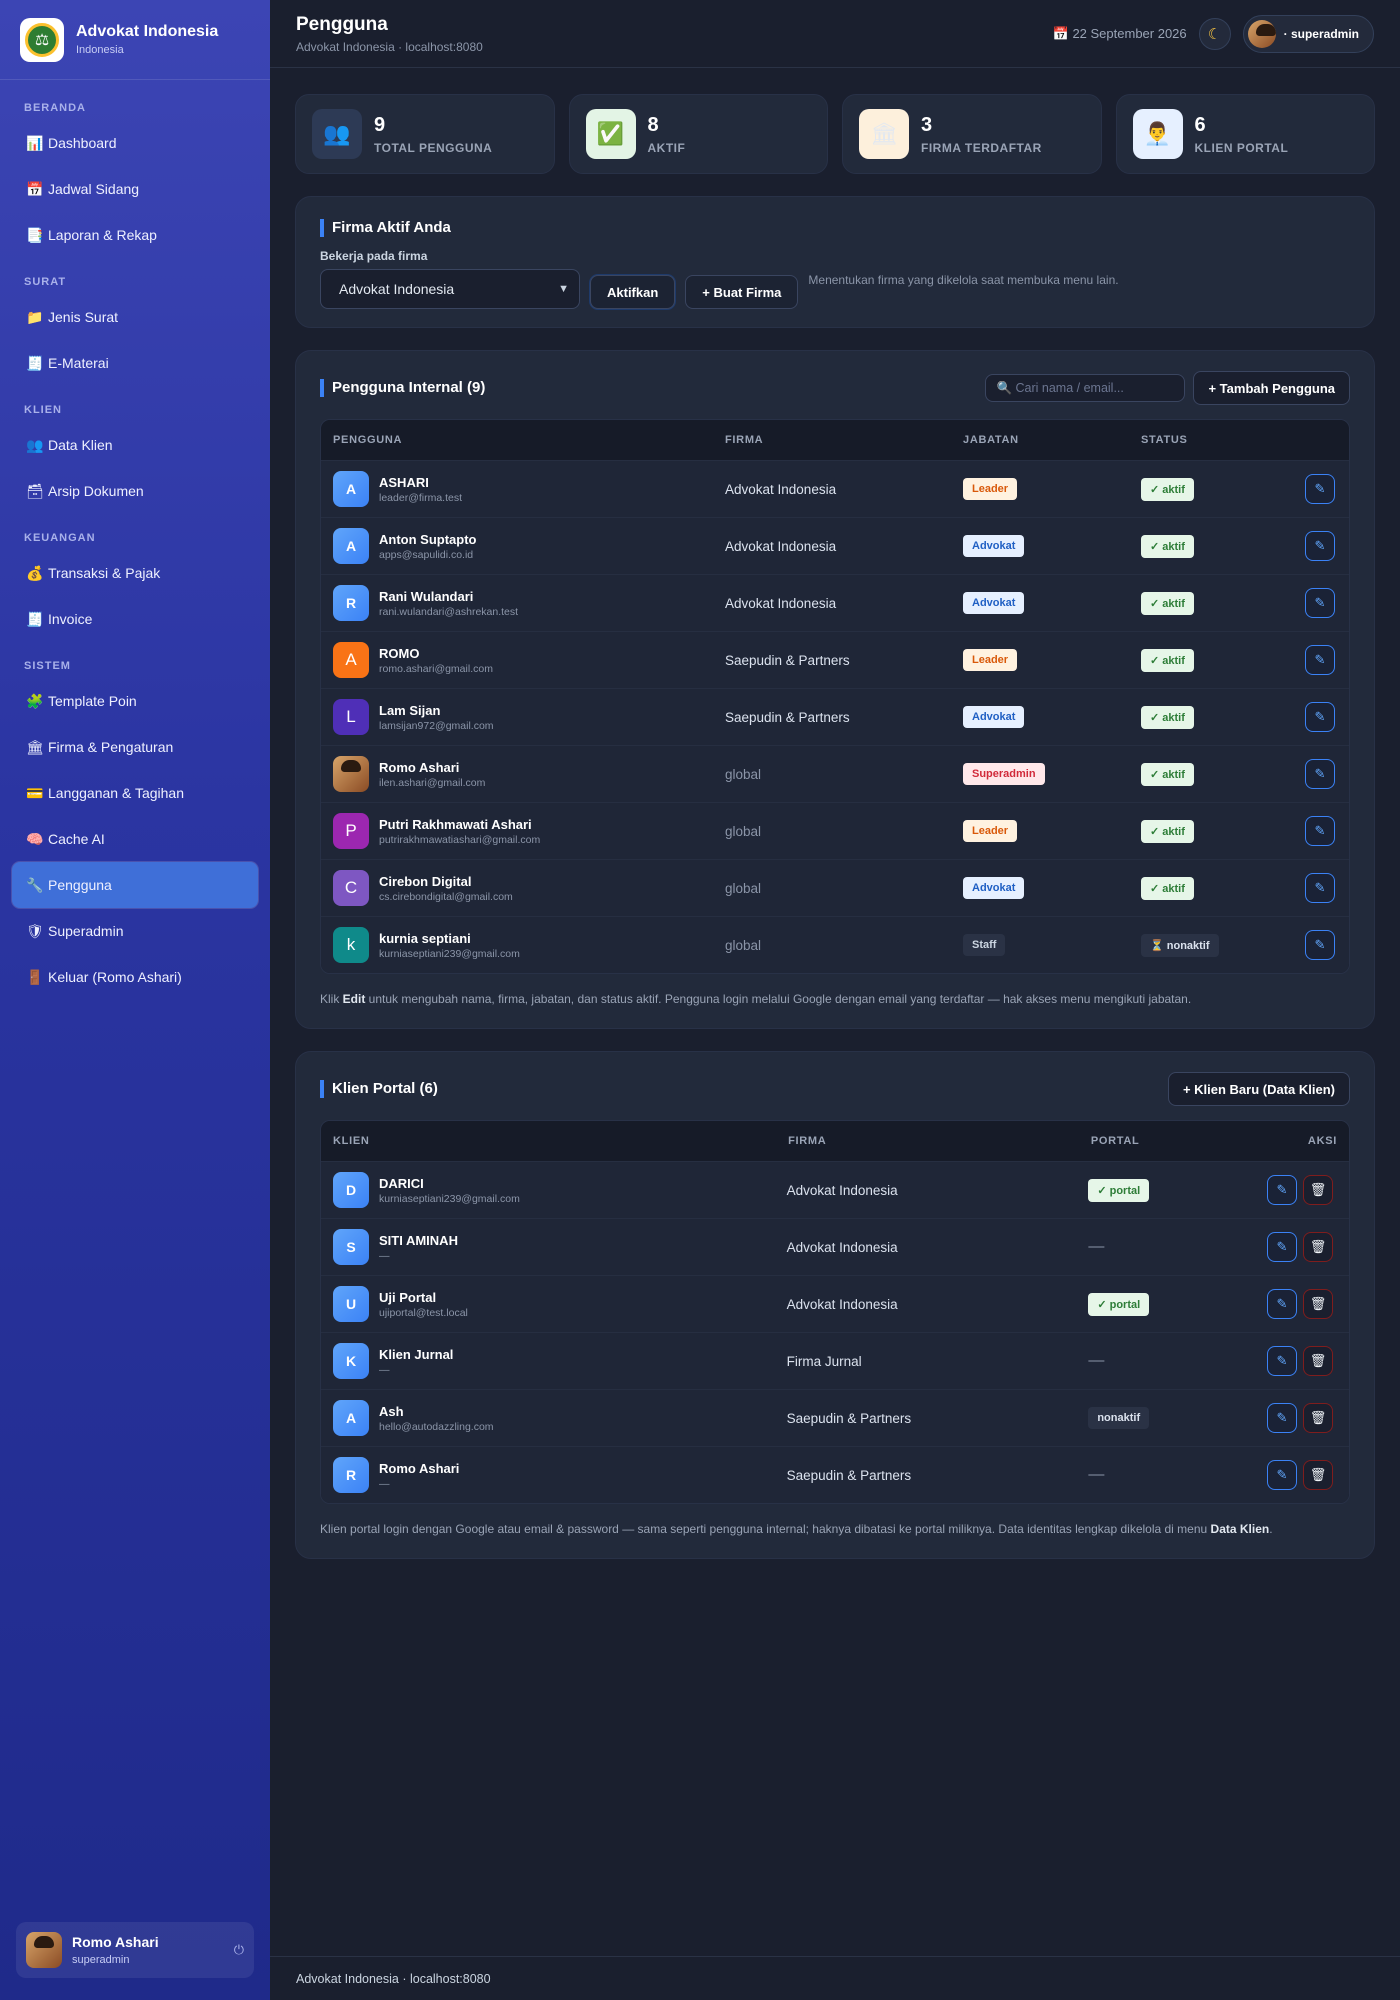 The height and width of the screenshot is (2000, 1400). Describe the element at coordinates (425, 881) in the screenshot. I see `user-name: Cirebon Digital` at that location.